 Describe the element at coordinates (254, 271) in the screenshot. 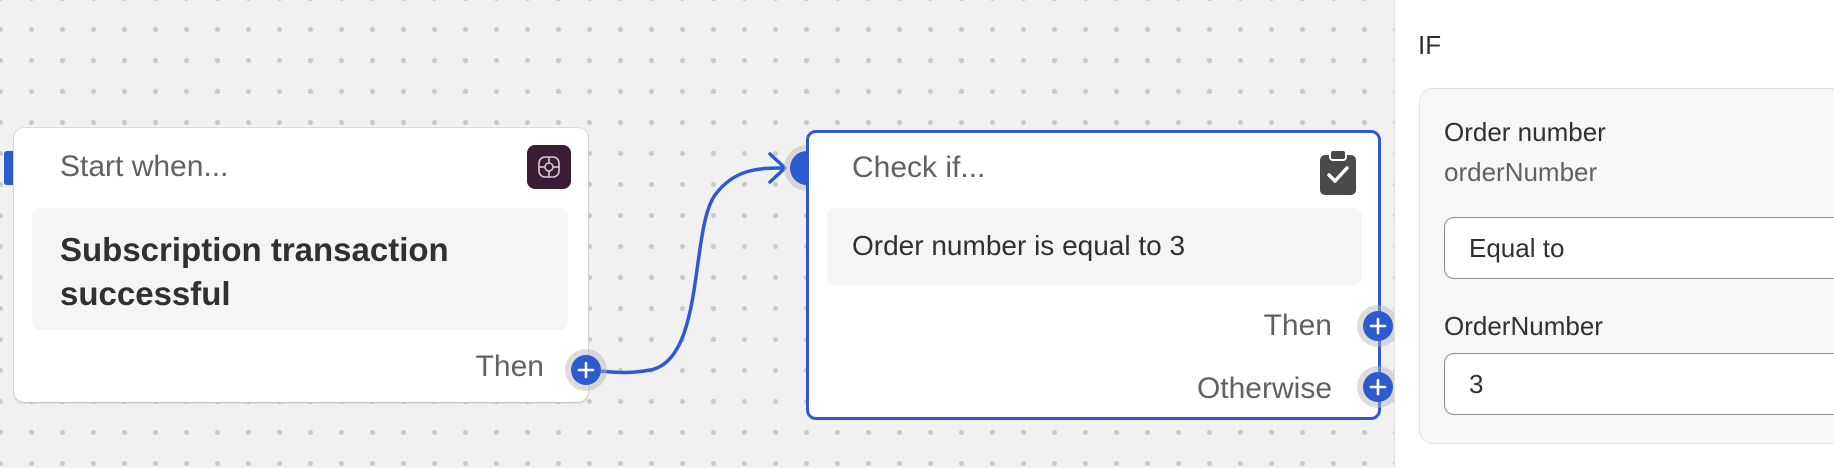

I see `trigger-name: Subscription transaction successful` at that location.